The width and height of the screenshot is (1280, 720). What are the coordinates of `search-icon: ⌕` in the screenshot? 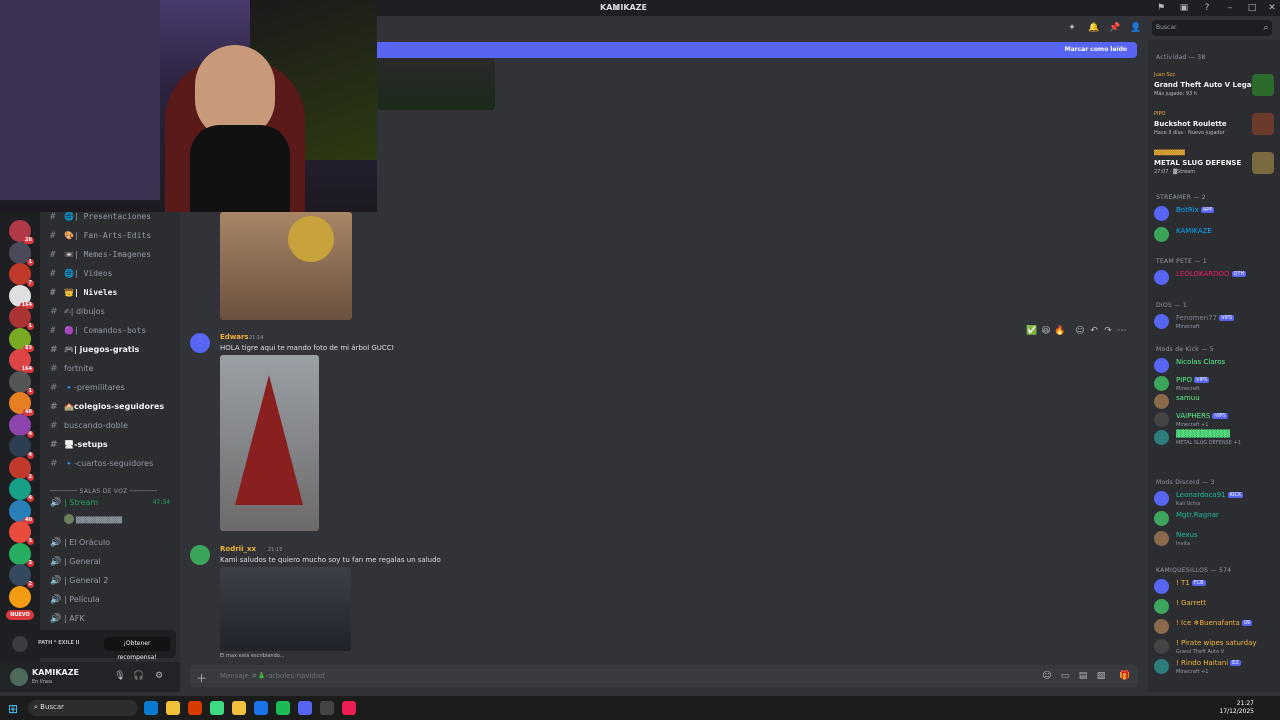 It's located at (1266, 28).